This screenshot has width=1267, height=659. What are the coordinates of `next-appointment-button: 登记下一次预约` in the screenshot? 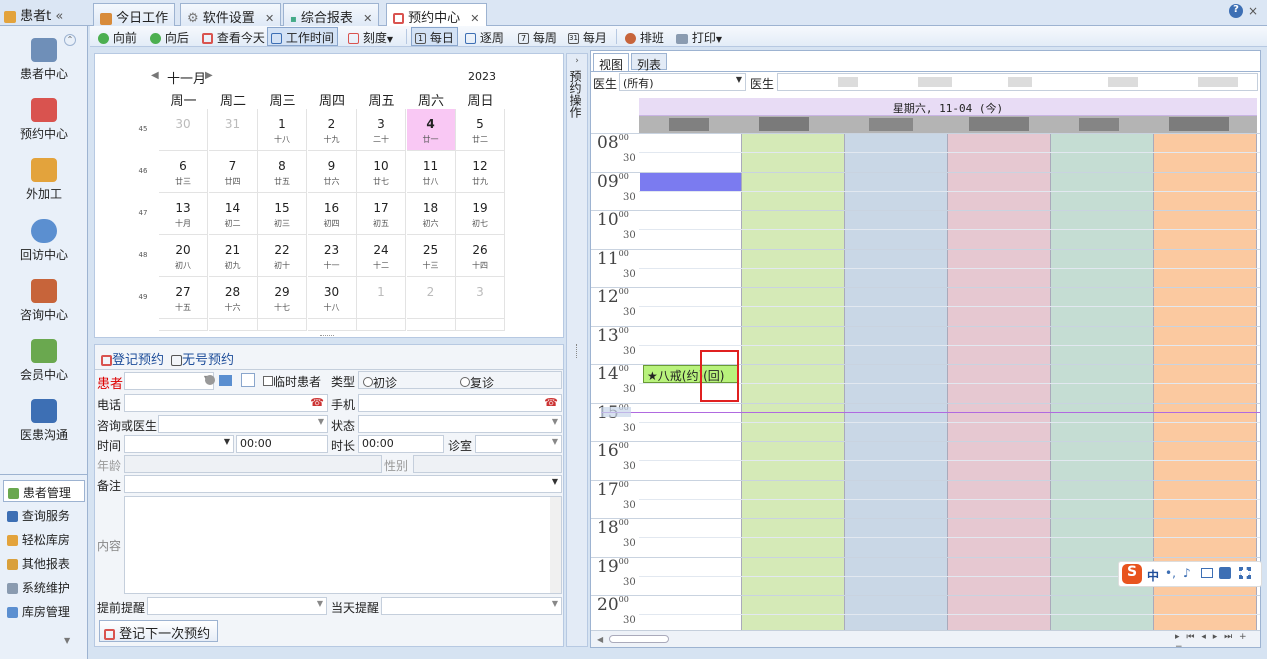 It's located at (158, 631).